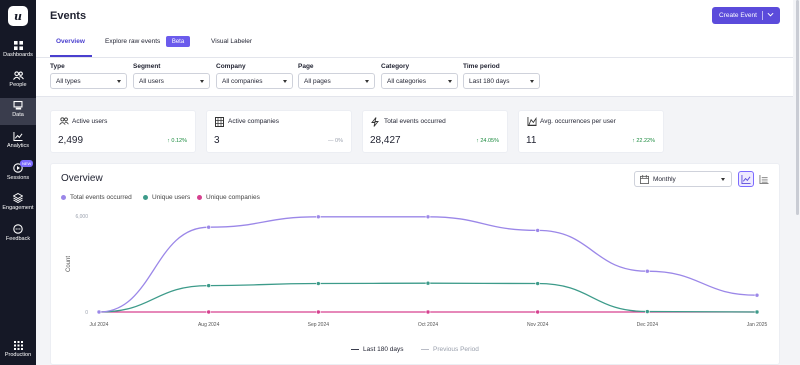 This screenshot has width=800, height=365. I want to click on segment-select: All users, so click(171, 81).